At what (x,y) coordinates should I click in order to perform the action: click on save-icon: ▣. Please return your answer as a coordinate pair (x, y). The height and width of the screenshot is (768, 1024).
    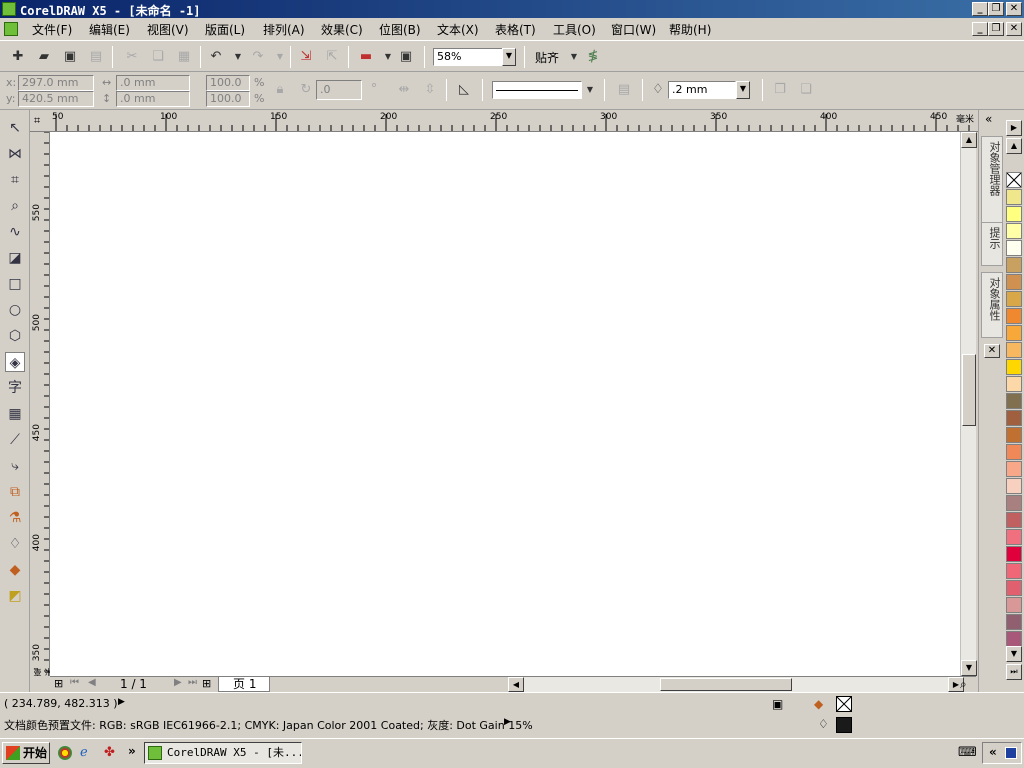
    Looking at the image, I should click on (70, 57).